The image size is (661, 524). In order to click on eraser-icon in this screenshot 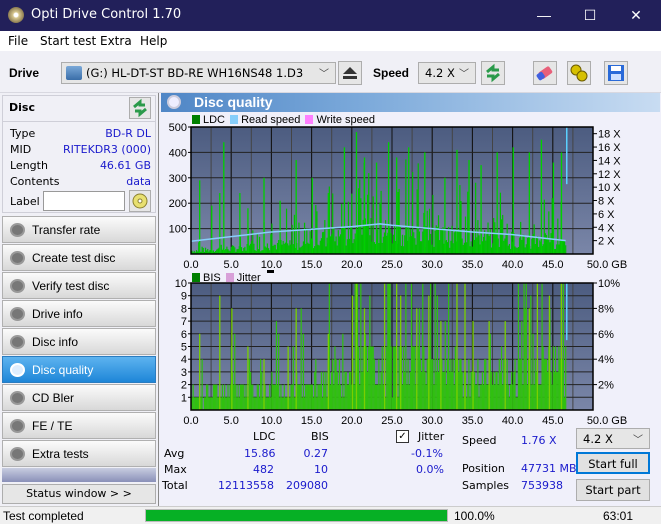, I will do `click(544, 73)`.